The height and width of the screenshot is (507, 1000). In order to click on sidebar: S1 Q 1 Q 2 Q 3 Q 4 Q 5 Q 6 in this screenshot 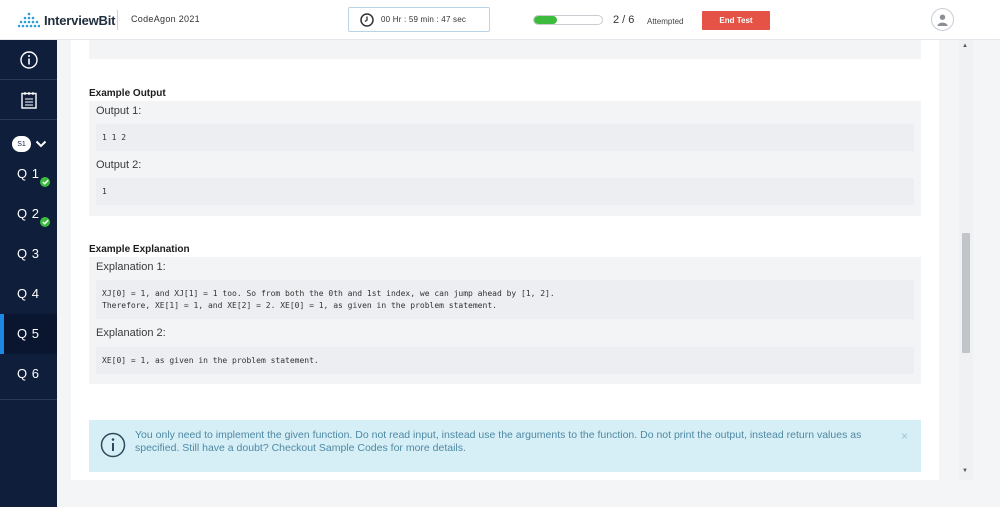, I will do `click(28, 273)`.